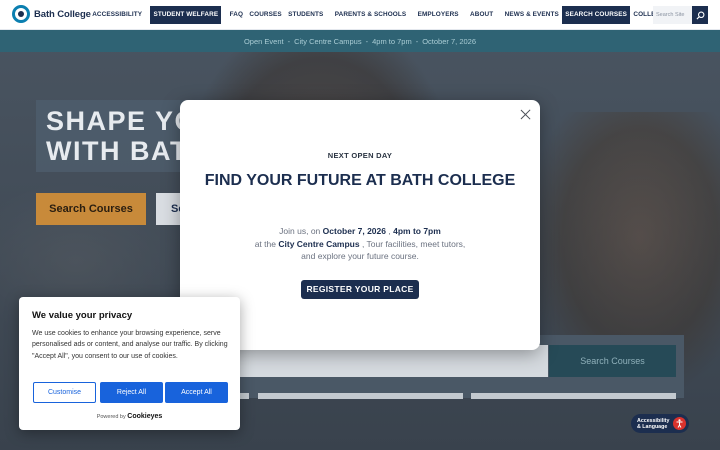 This screenshot has width=720, height=450. I want to click on modal-time: 4pm to 7pm, so click(417, 231).